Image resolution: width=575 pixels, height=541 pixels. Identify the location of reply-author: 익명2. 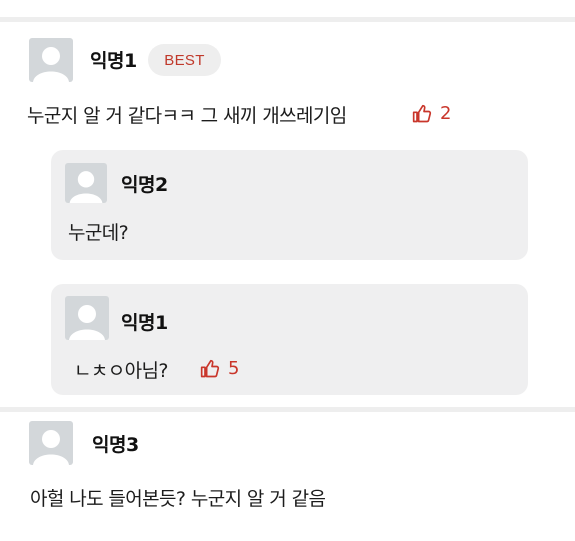
(144, 185).